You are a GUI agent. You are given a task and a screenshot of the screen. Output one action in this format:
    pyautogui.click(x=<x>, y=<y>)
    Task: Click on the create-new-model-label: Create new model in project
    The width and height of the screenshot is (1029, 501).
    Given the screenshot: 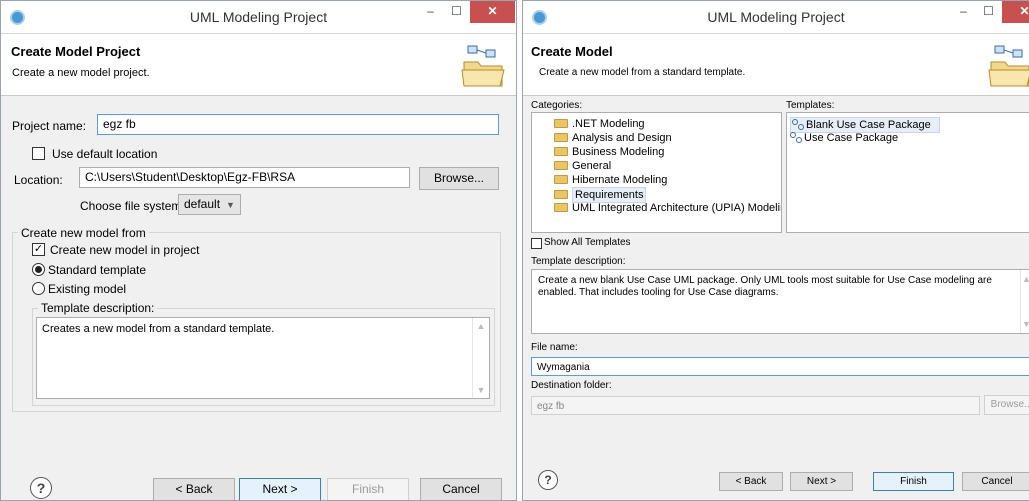 What is the action you would take?
    pyautogui.click(x=125, y=250)
    